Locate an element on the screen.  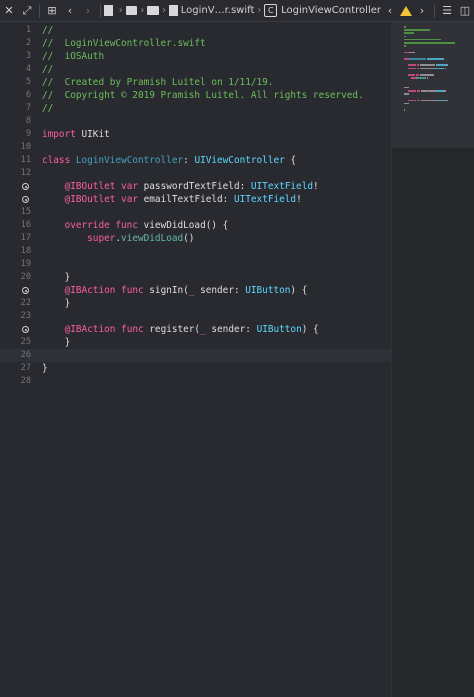
line-number: 1 is located at coordinates (28, 30).